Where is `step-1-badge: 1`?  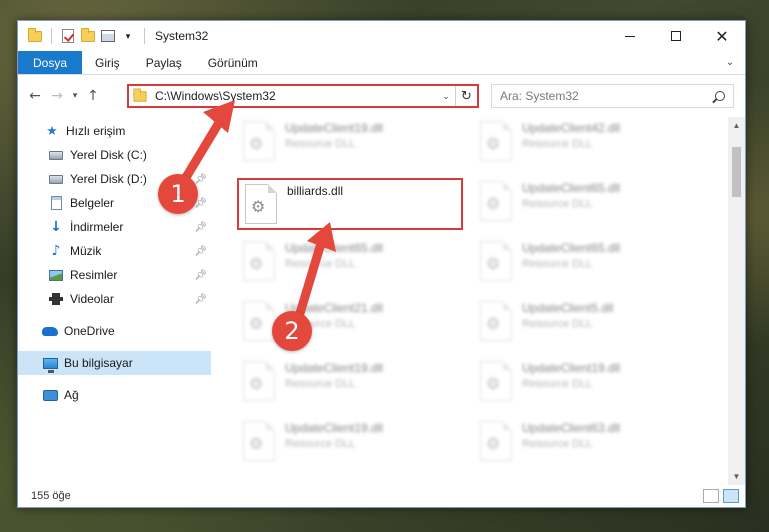 step-1-badge: 1 is located at coordinates (178, 194).